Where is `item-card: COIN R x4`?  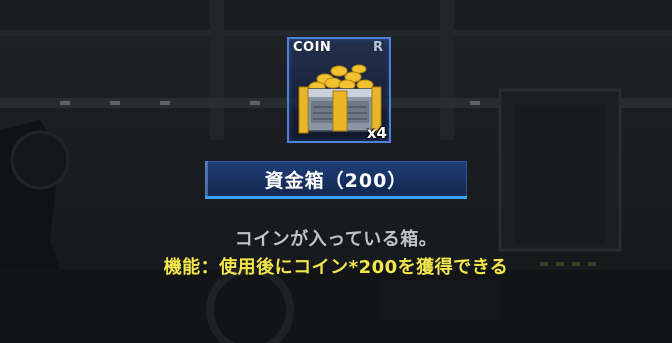 item-card: COIN R x4 is located at coordinates (339, 90).